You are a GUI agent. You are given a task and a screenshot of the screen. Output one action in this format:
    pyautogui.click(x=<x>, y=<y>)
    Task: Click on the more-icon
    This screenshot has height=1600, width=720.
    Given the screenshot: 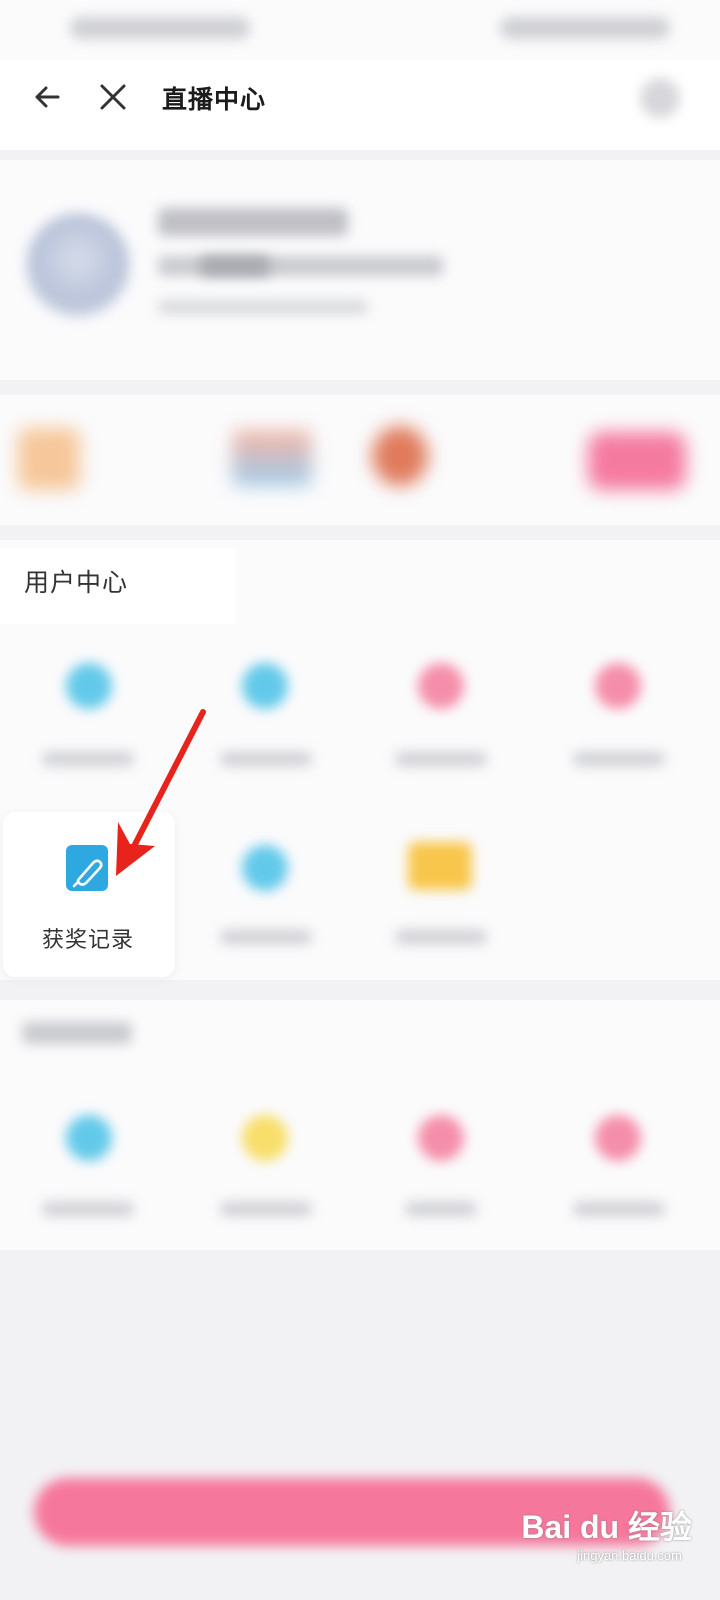 What is the action you would take?
    pyautogui.click(x=660, y=98)
    